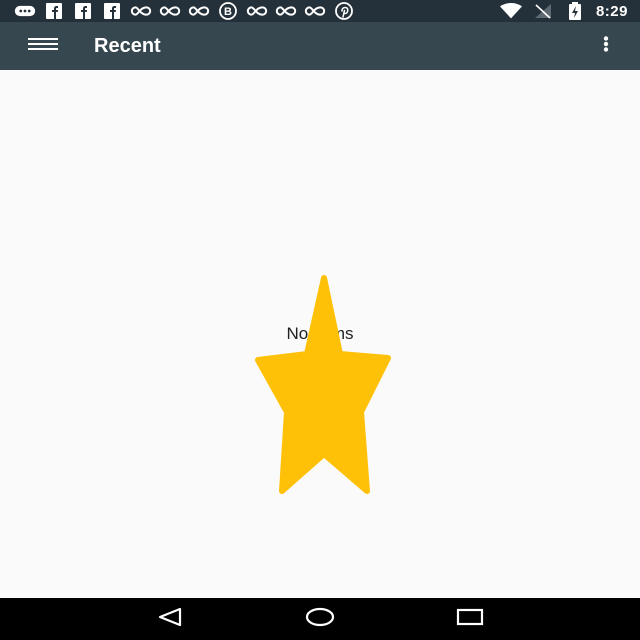 The width and height of the screenshot is (640, 640). What do you see at coordinates (324, 385) in the screenshot?
I see `star-icon` at bounding box center [324, 385].